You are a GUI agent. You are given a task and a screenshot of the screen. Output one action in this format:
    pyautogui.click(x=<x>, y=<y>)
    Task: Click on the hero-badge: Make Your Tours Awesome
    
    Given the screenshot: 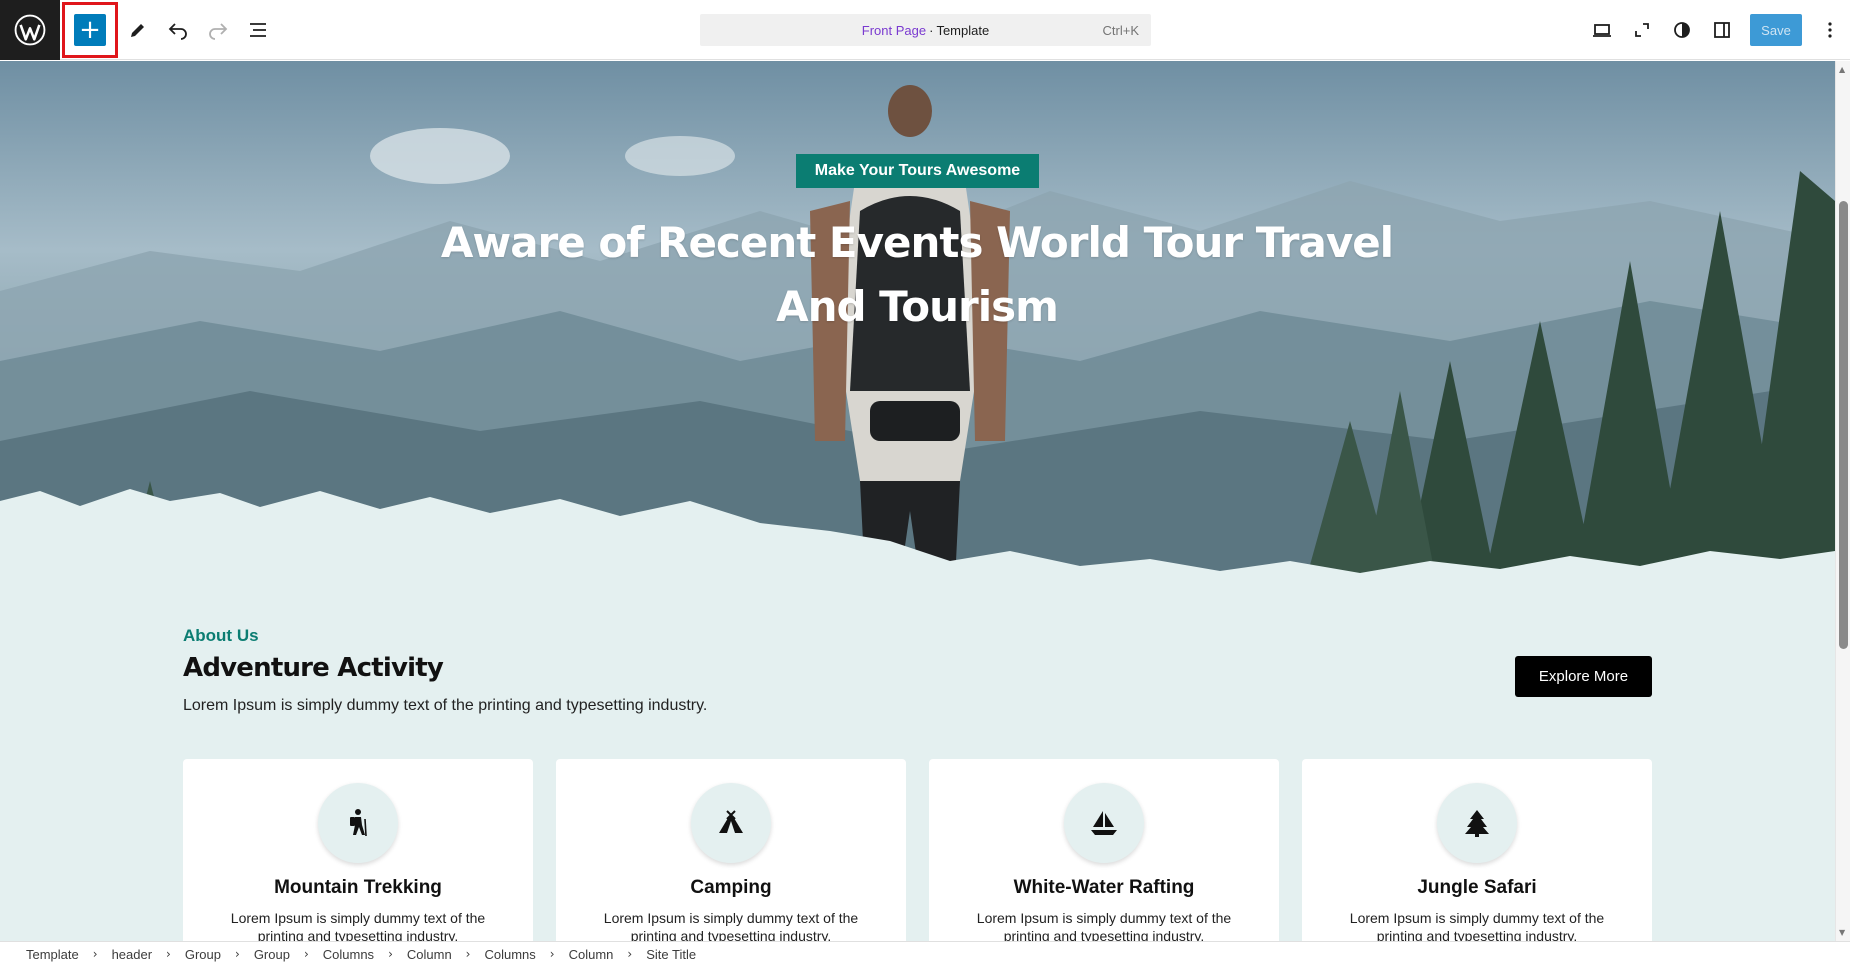 What is the action you would take?
    pyautogui.click(x=917, y=171)
    